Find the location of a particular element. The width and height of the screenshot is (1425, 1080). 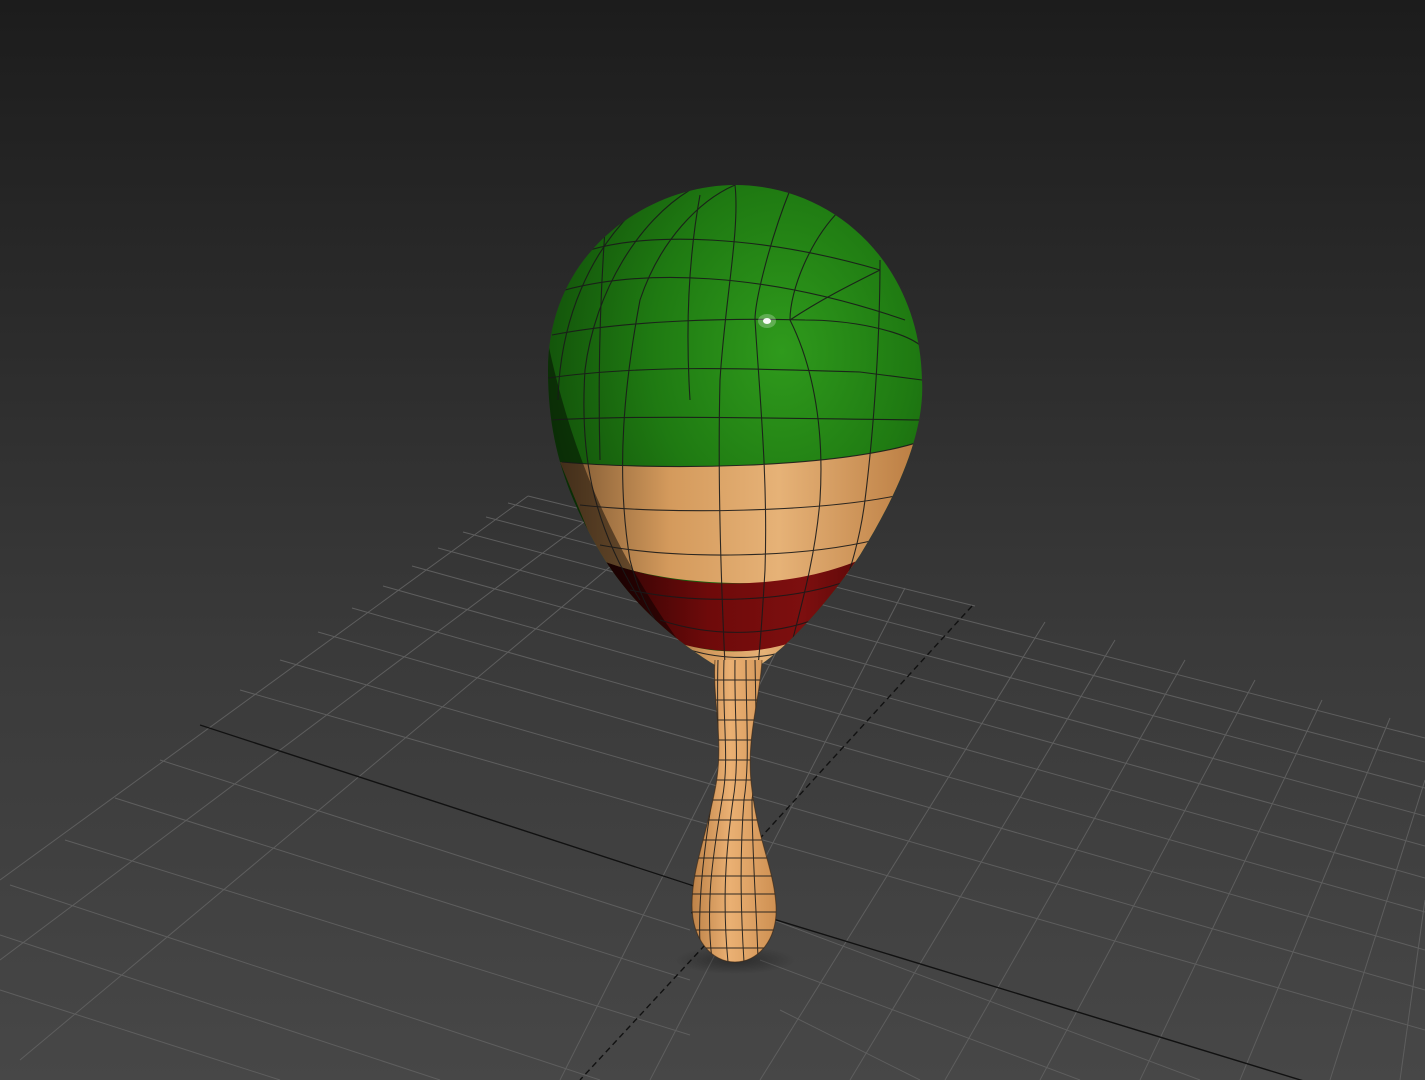

maraca-handle is located at coordinates (734, 811).